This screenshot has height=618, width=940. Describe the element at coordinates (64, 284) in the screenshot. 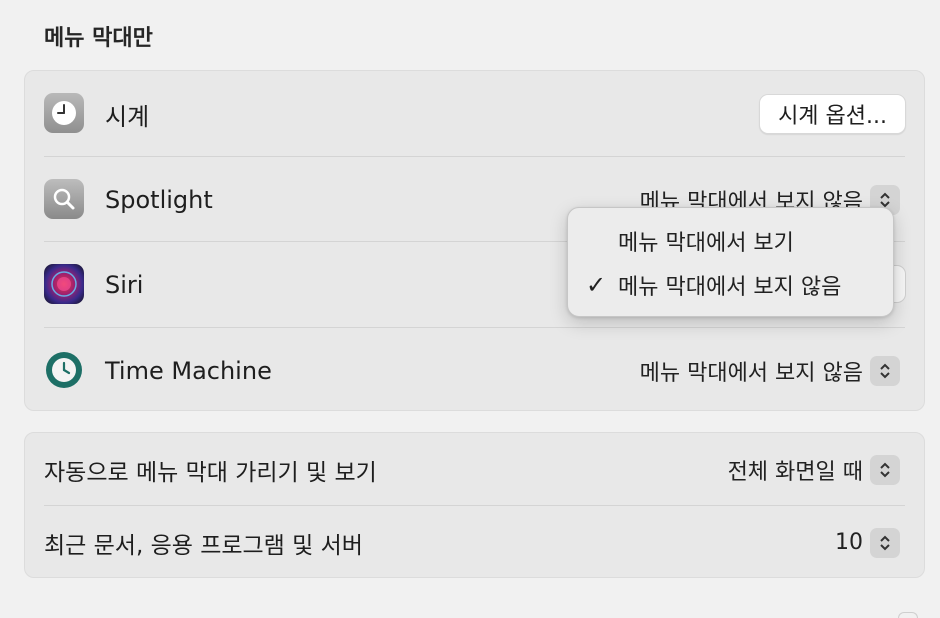

I see `siri-orb-icon` at that location.